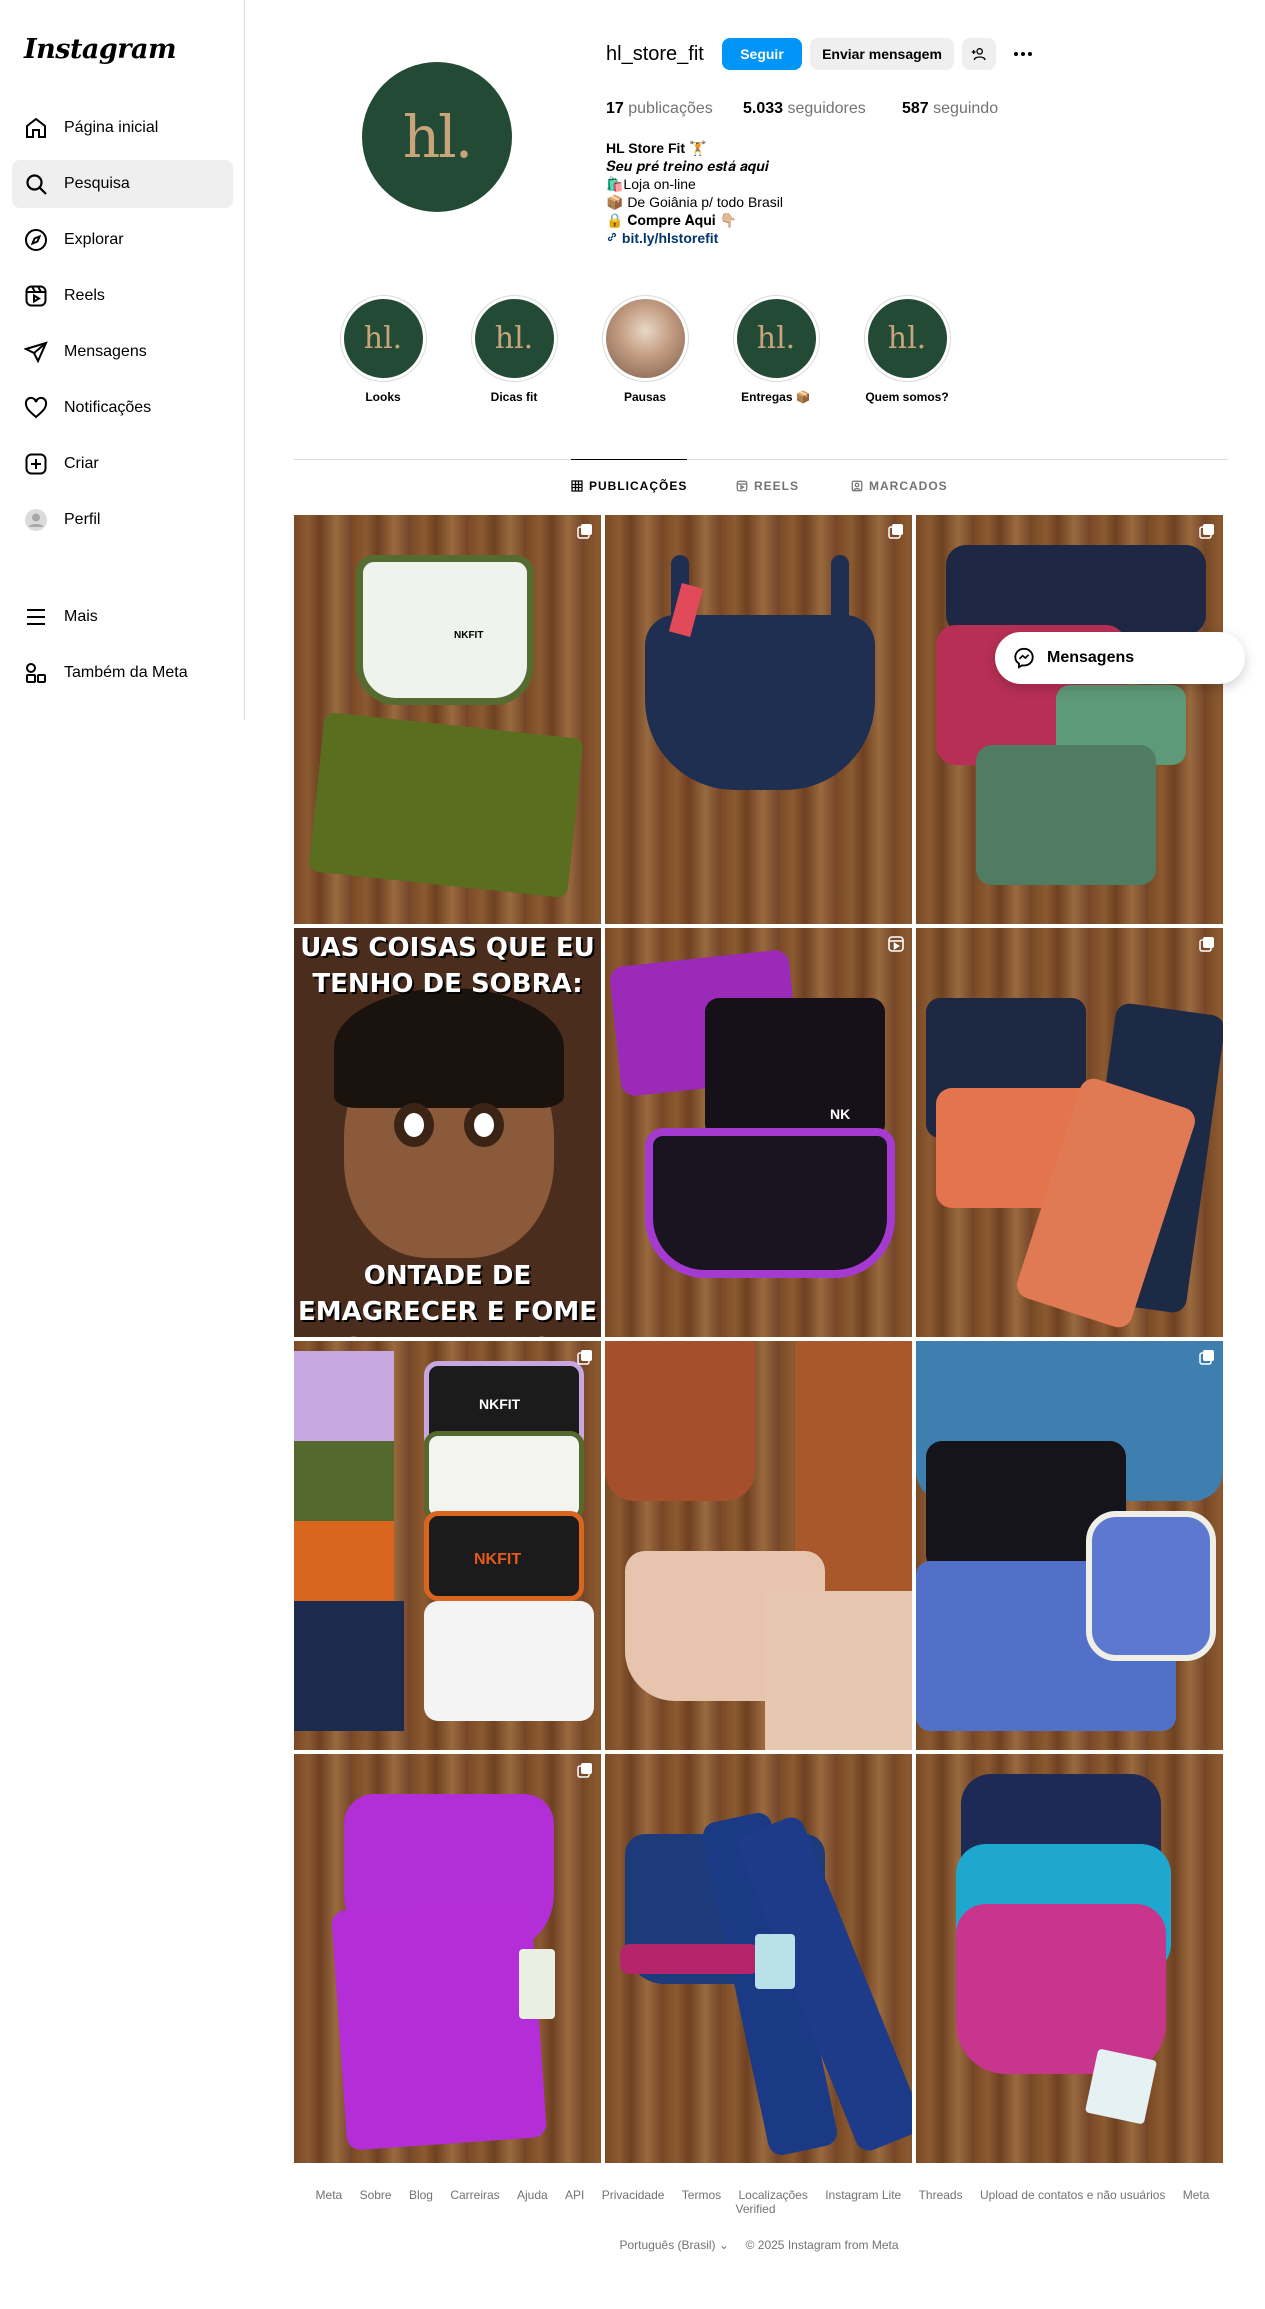 The width and height of the screenshot is (1265, 2309). Describe the element at coordinates (612, 237) in the screenshot. I see `link-icon` at that location.